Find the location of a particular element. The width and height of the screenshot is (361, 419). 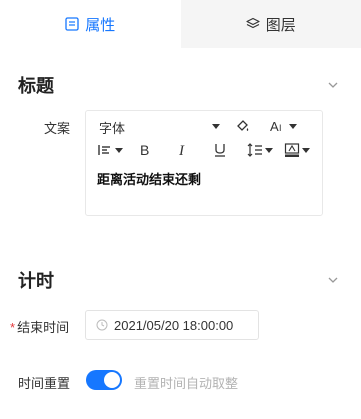

end-time-label-text: 结束时间 is located at coordinates (43, 327).